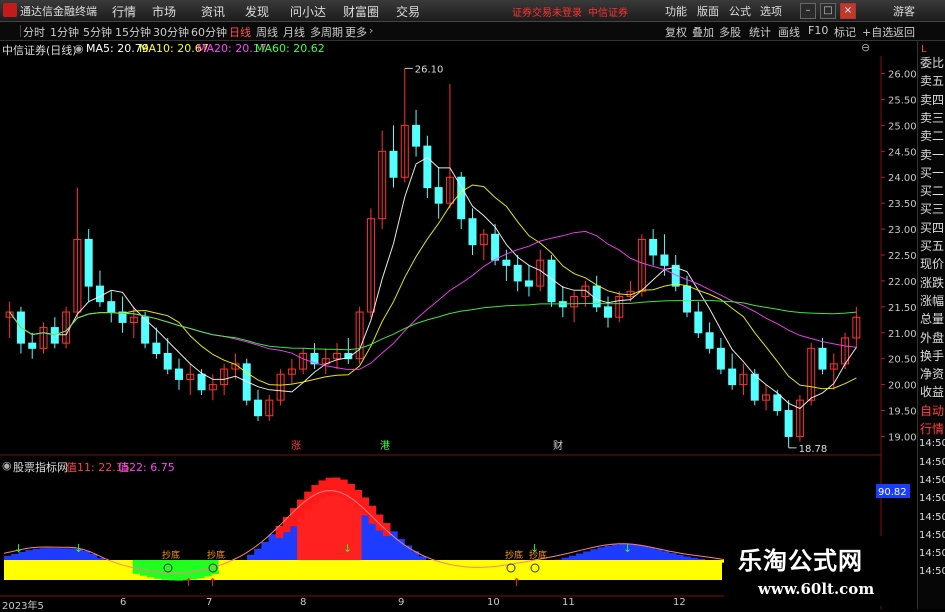 The width and height of the screenshot is (945, 612). What do you see at coordinates (904, 11) in the screenshot?
I see `guest-user: 游客` at bounding box center [904, 11].